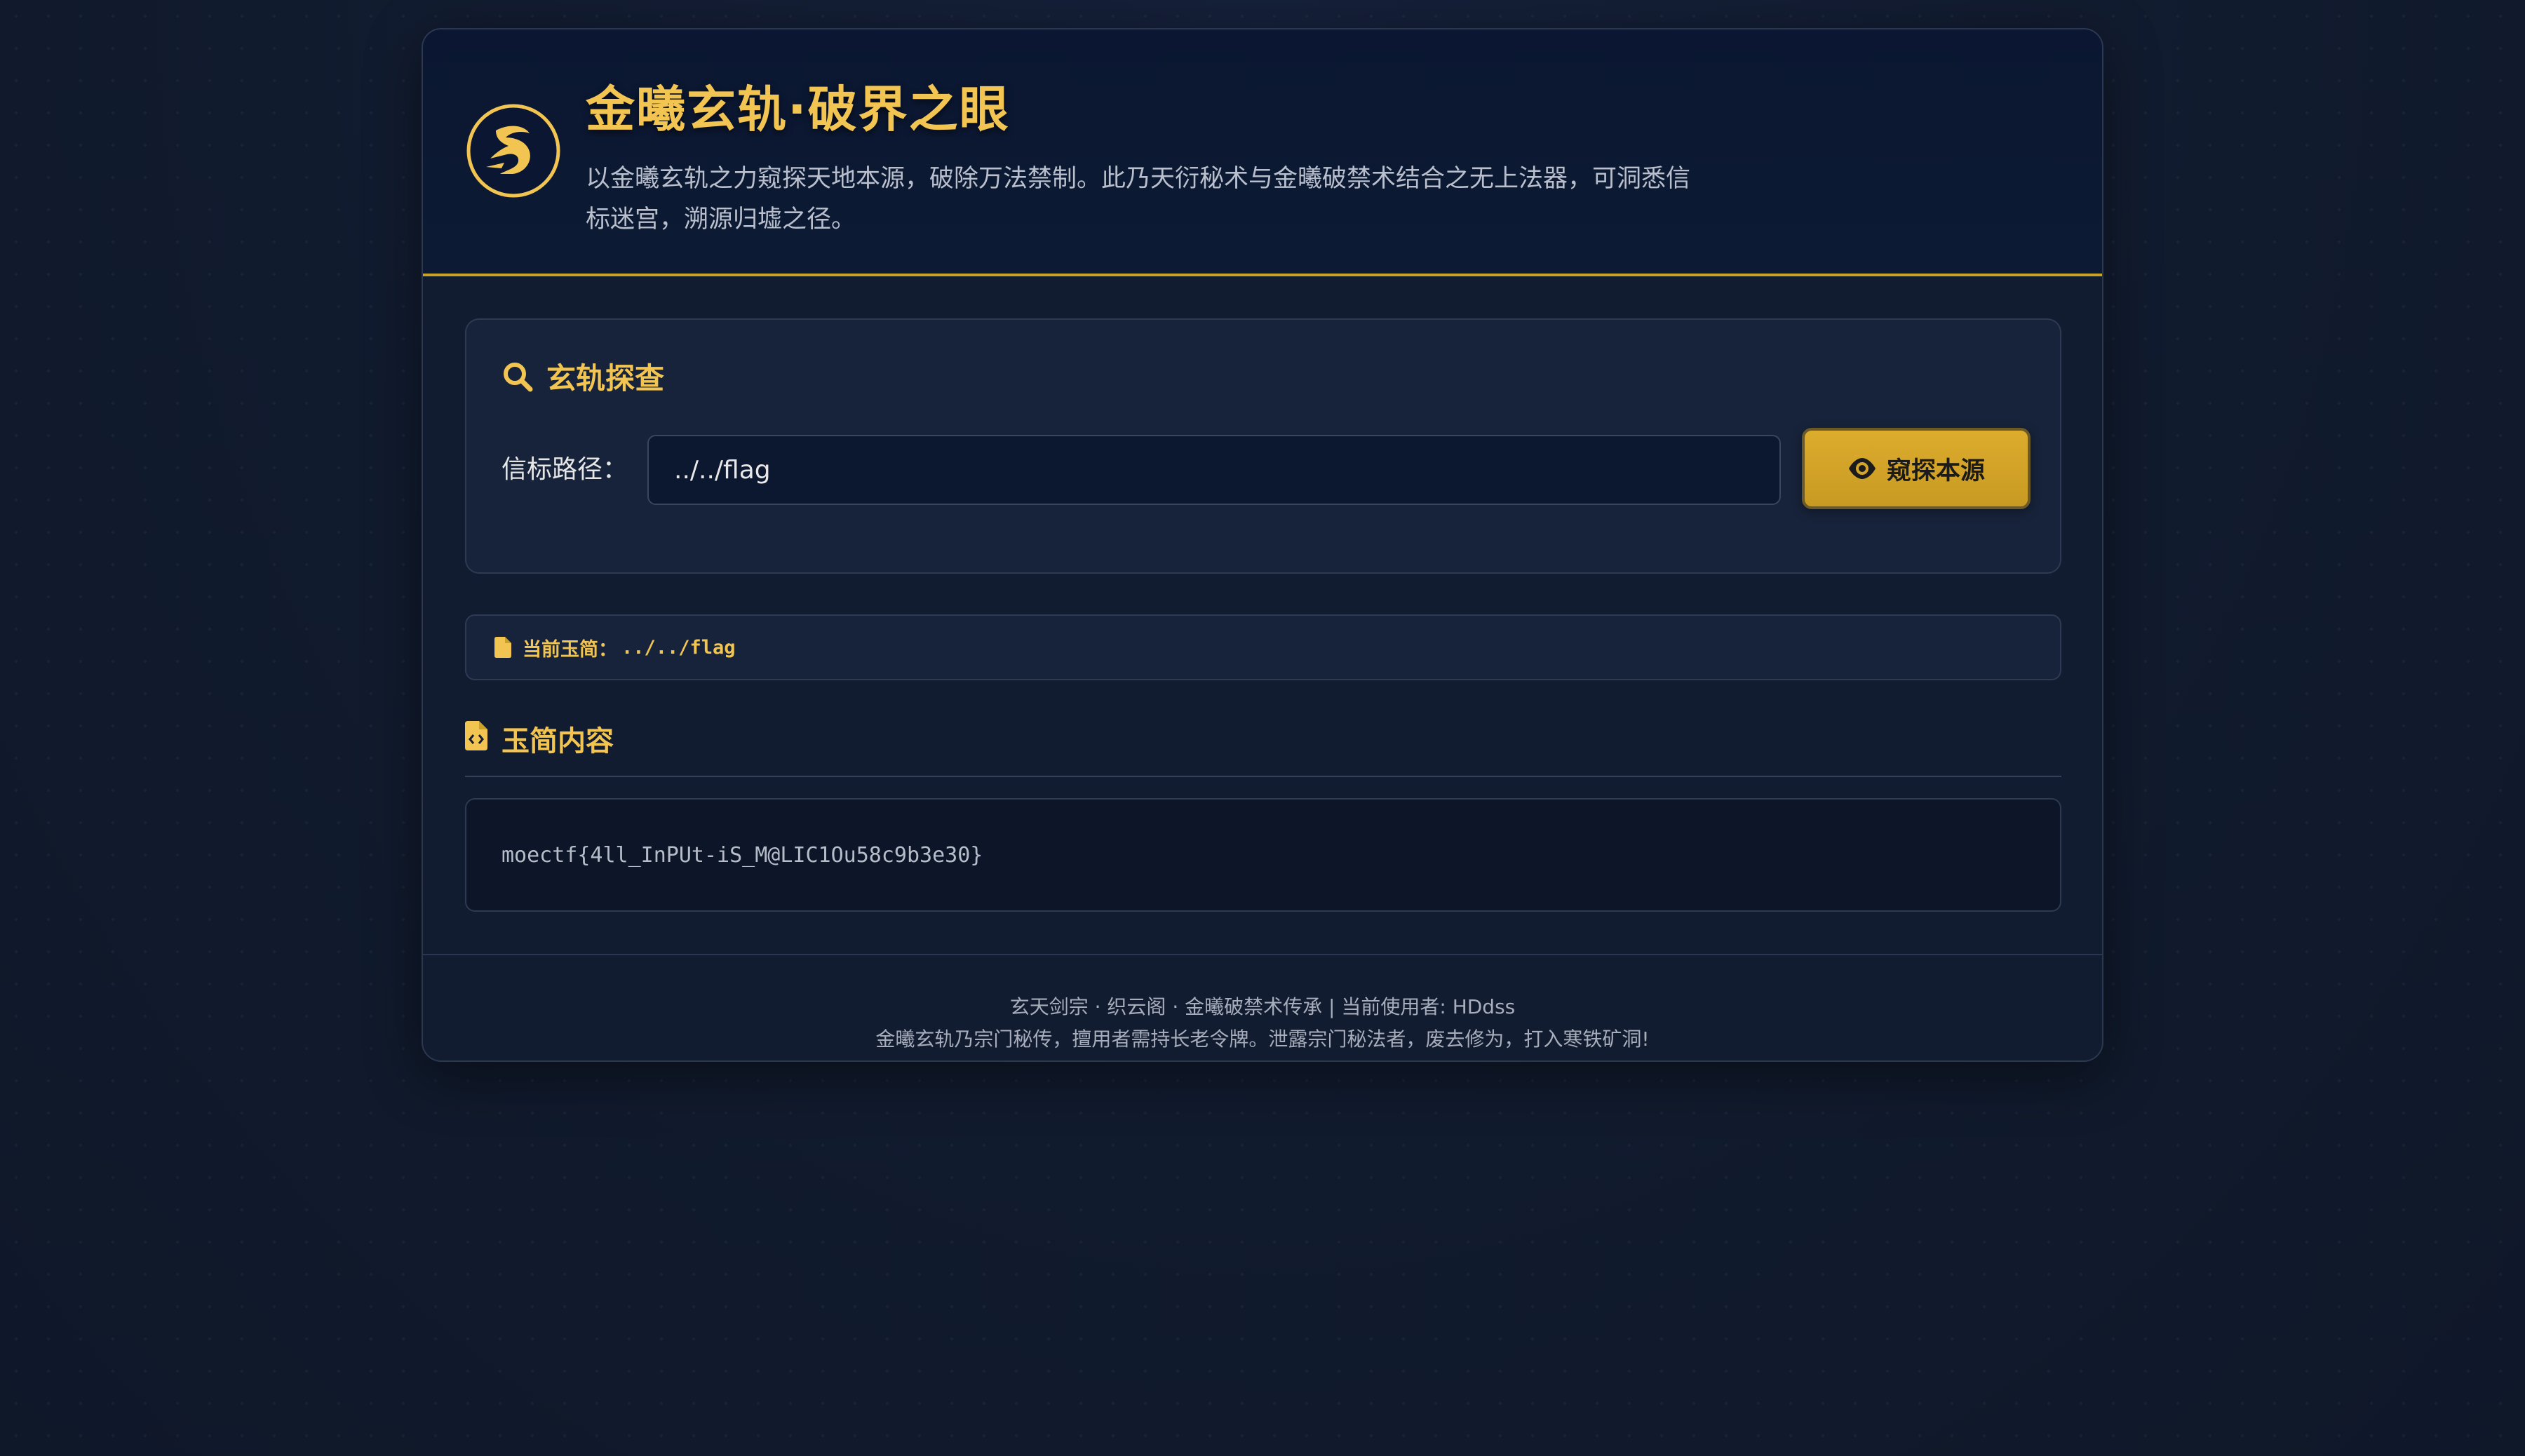 Image resolution: width=2525 pixels, height=1456 pixels. What do you see at coordinates (1263, 747) in the screenshot?
I see `content-heading: 玉简内容` at bounding box center [1263, 747].